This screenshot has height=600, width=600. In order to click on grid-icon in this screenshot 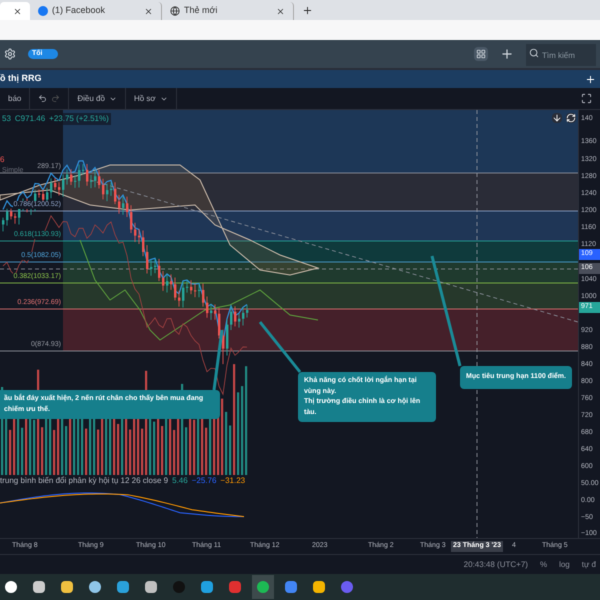, I will do `click(481, 54)`.